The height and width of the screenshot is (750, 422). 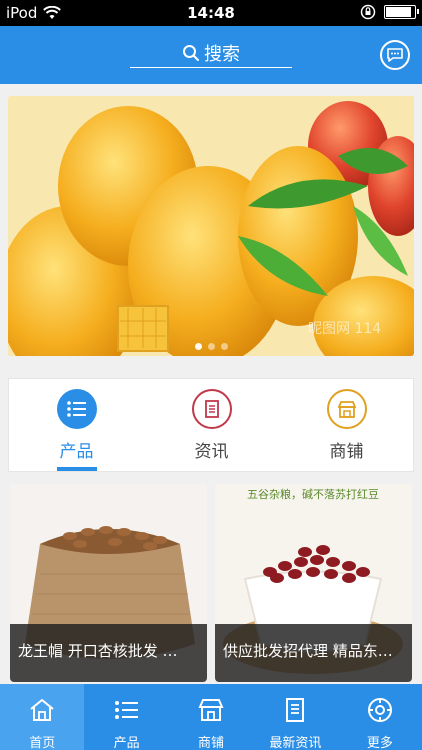 I want to click on status-right, so click(x=389, y=12).